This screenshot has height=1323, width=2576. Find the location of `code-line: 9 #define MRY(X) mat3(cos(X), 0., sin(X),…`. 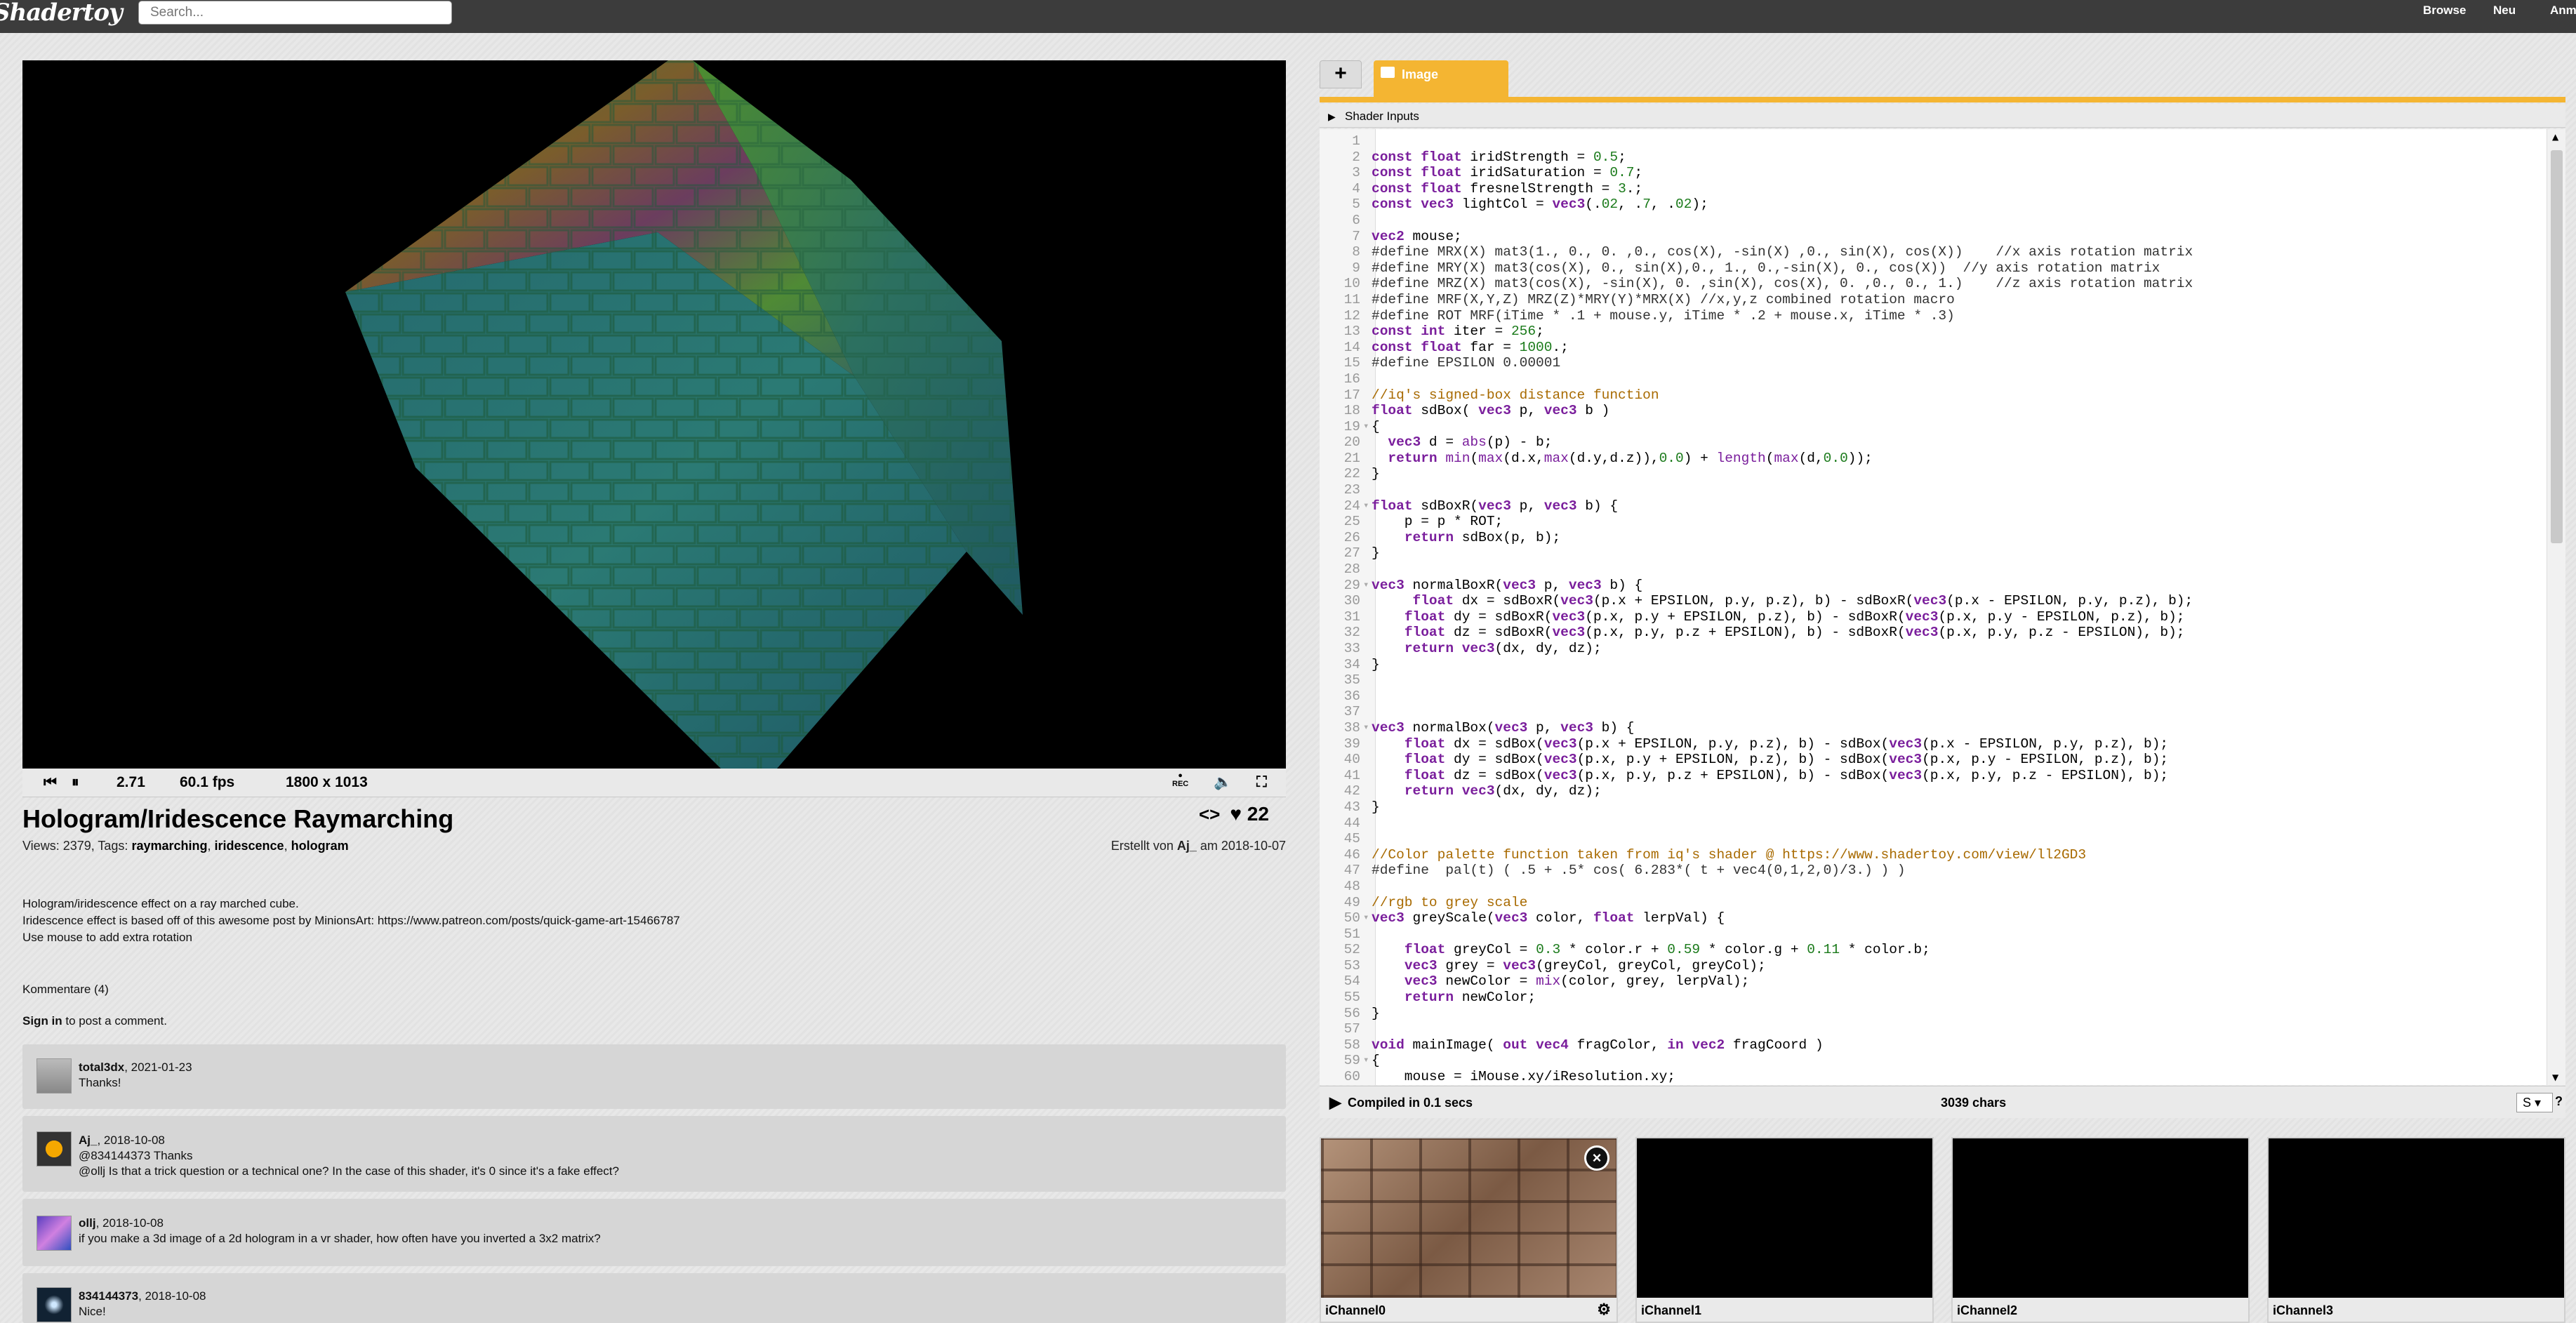

code-line: 9 #define MRY(X) mat3(cos(X), 0., sin(X),… is located at coordinates (1943, 268).